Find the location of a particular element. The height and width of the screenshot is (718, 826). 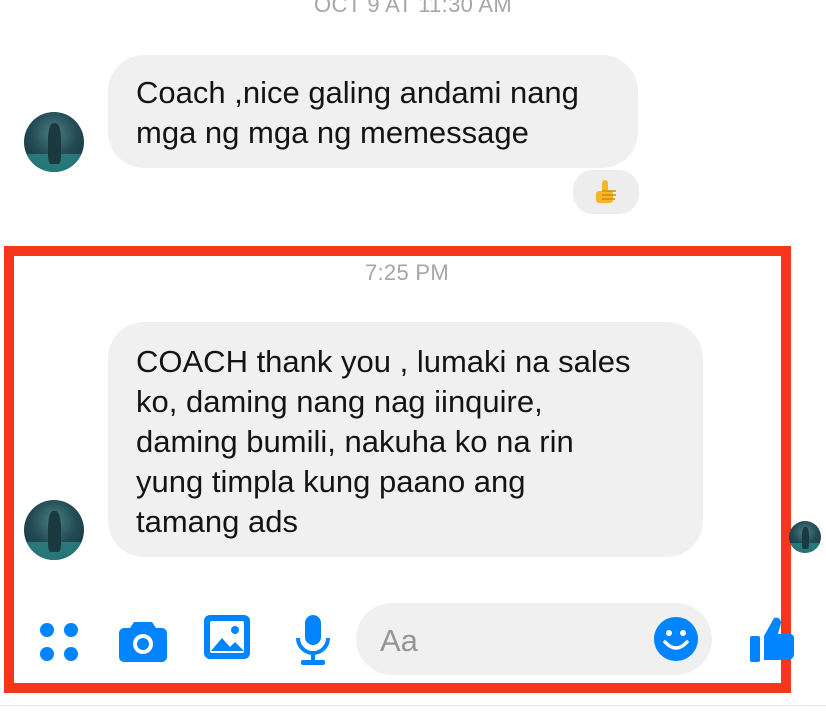

microphone-icon is located at coordinates (313, 640).